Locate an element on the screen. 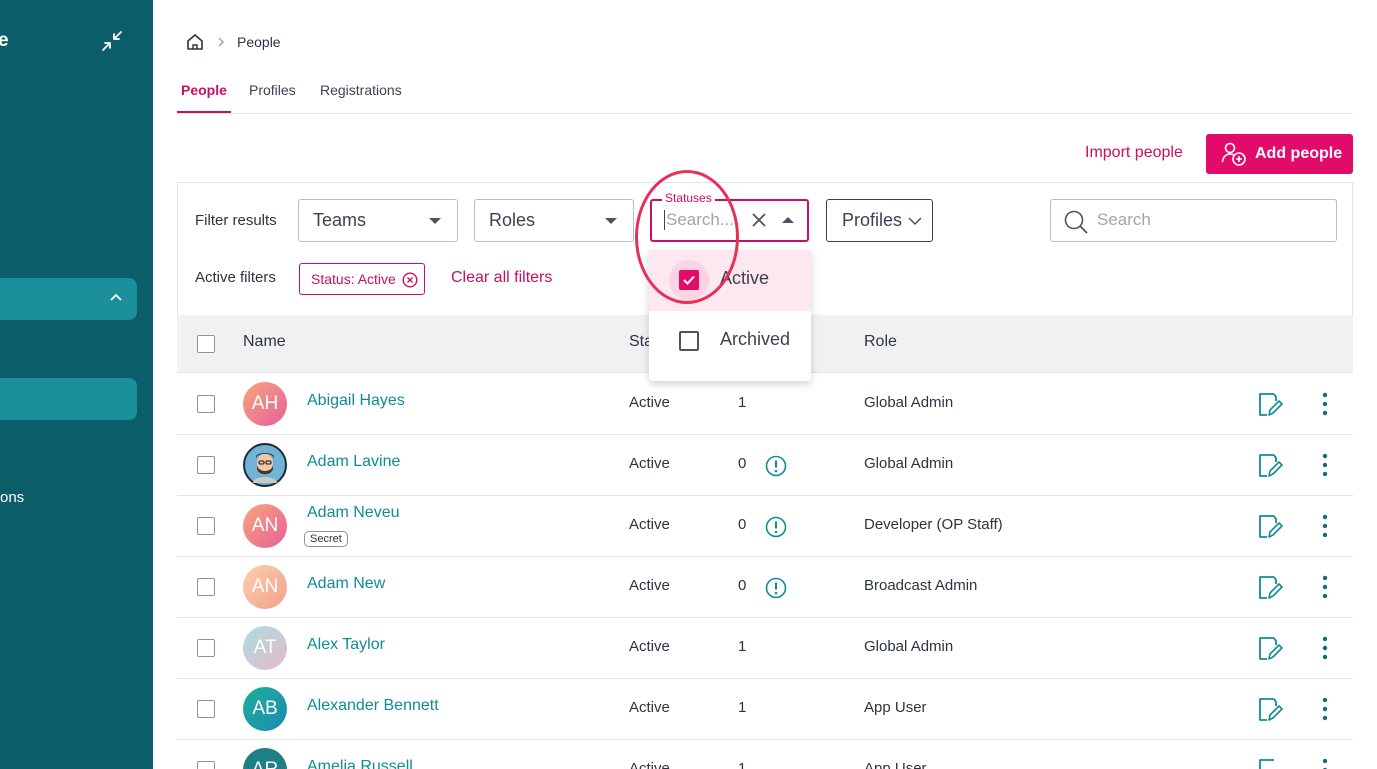 The image size is (1377, 769). person-name-link: Alexander Bennett is located at coordinates (373, 706).